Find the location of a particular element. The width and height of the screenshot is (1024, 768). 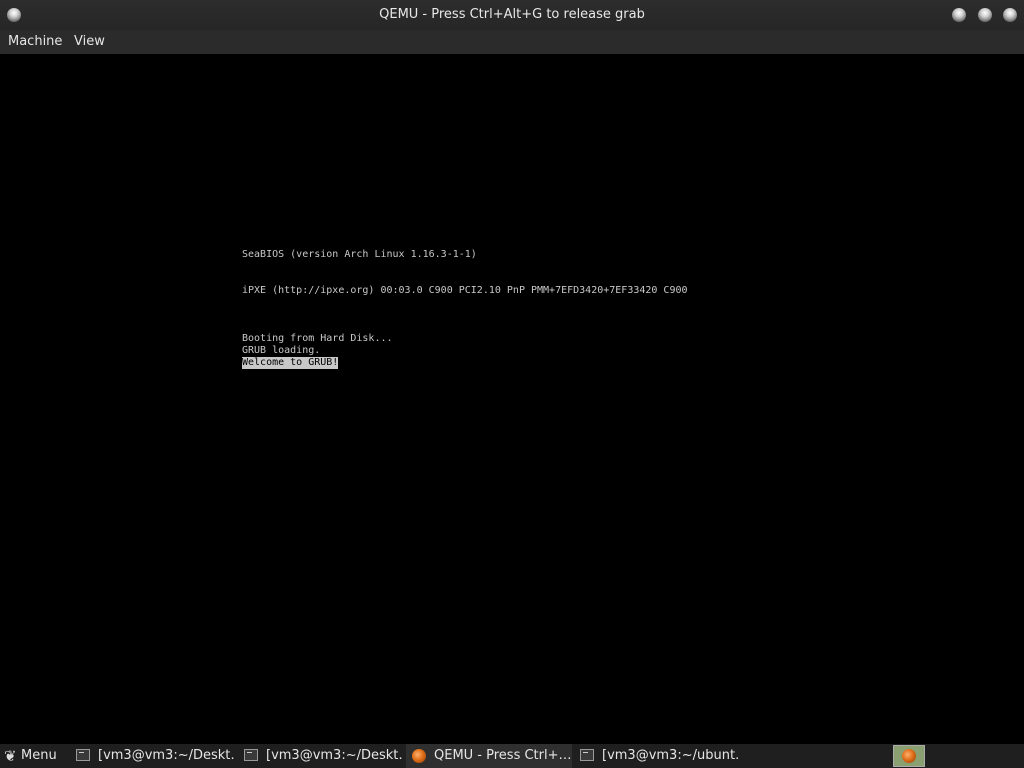

menu-button-label: Menu is located at coordinates (39, 755).